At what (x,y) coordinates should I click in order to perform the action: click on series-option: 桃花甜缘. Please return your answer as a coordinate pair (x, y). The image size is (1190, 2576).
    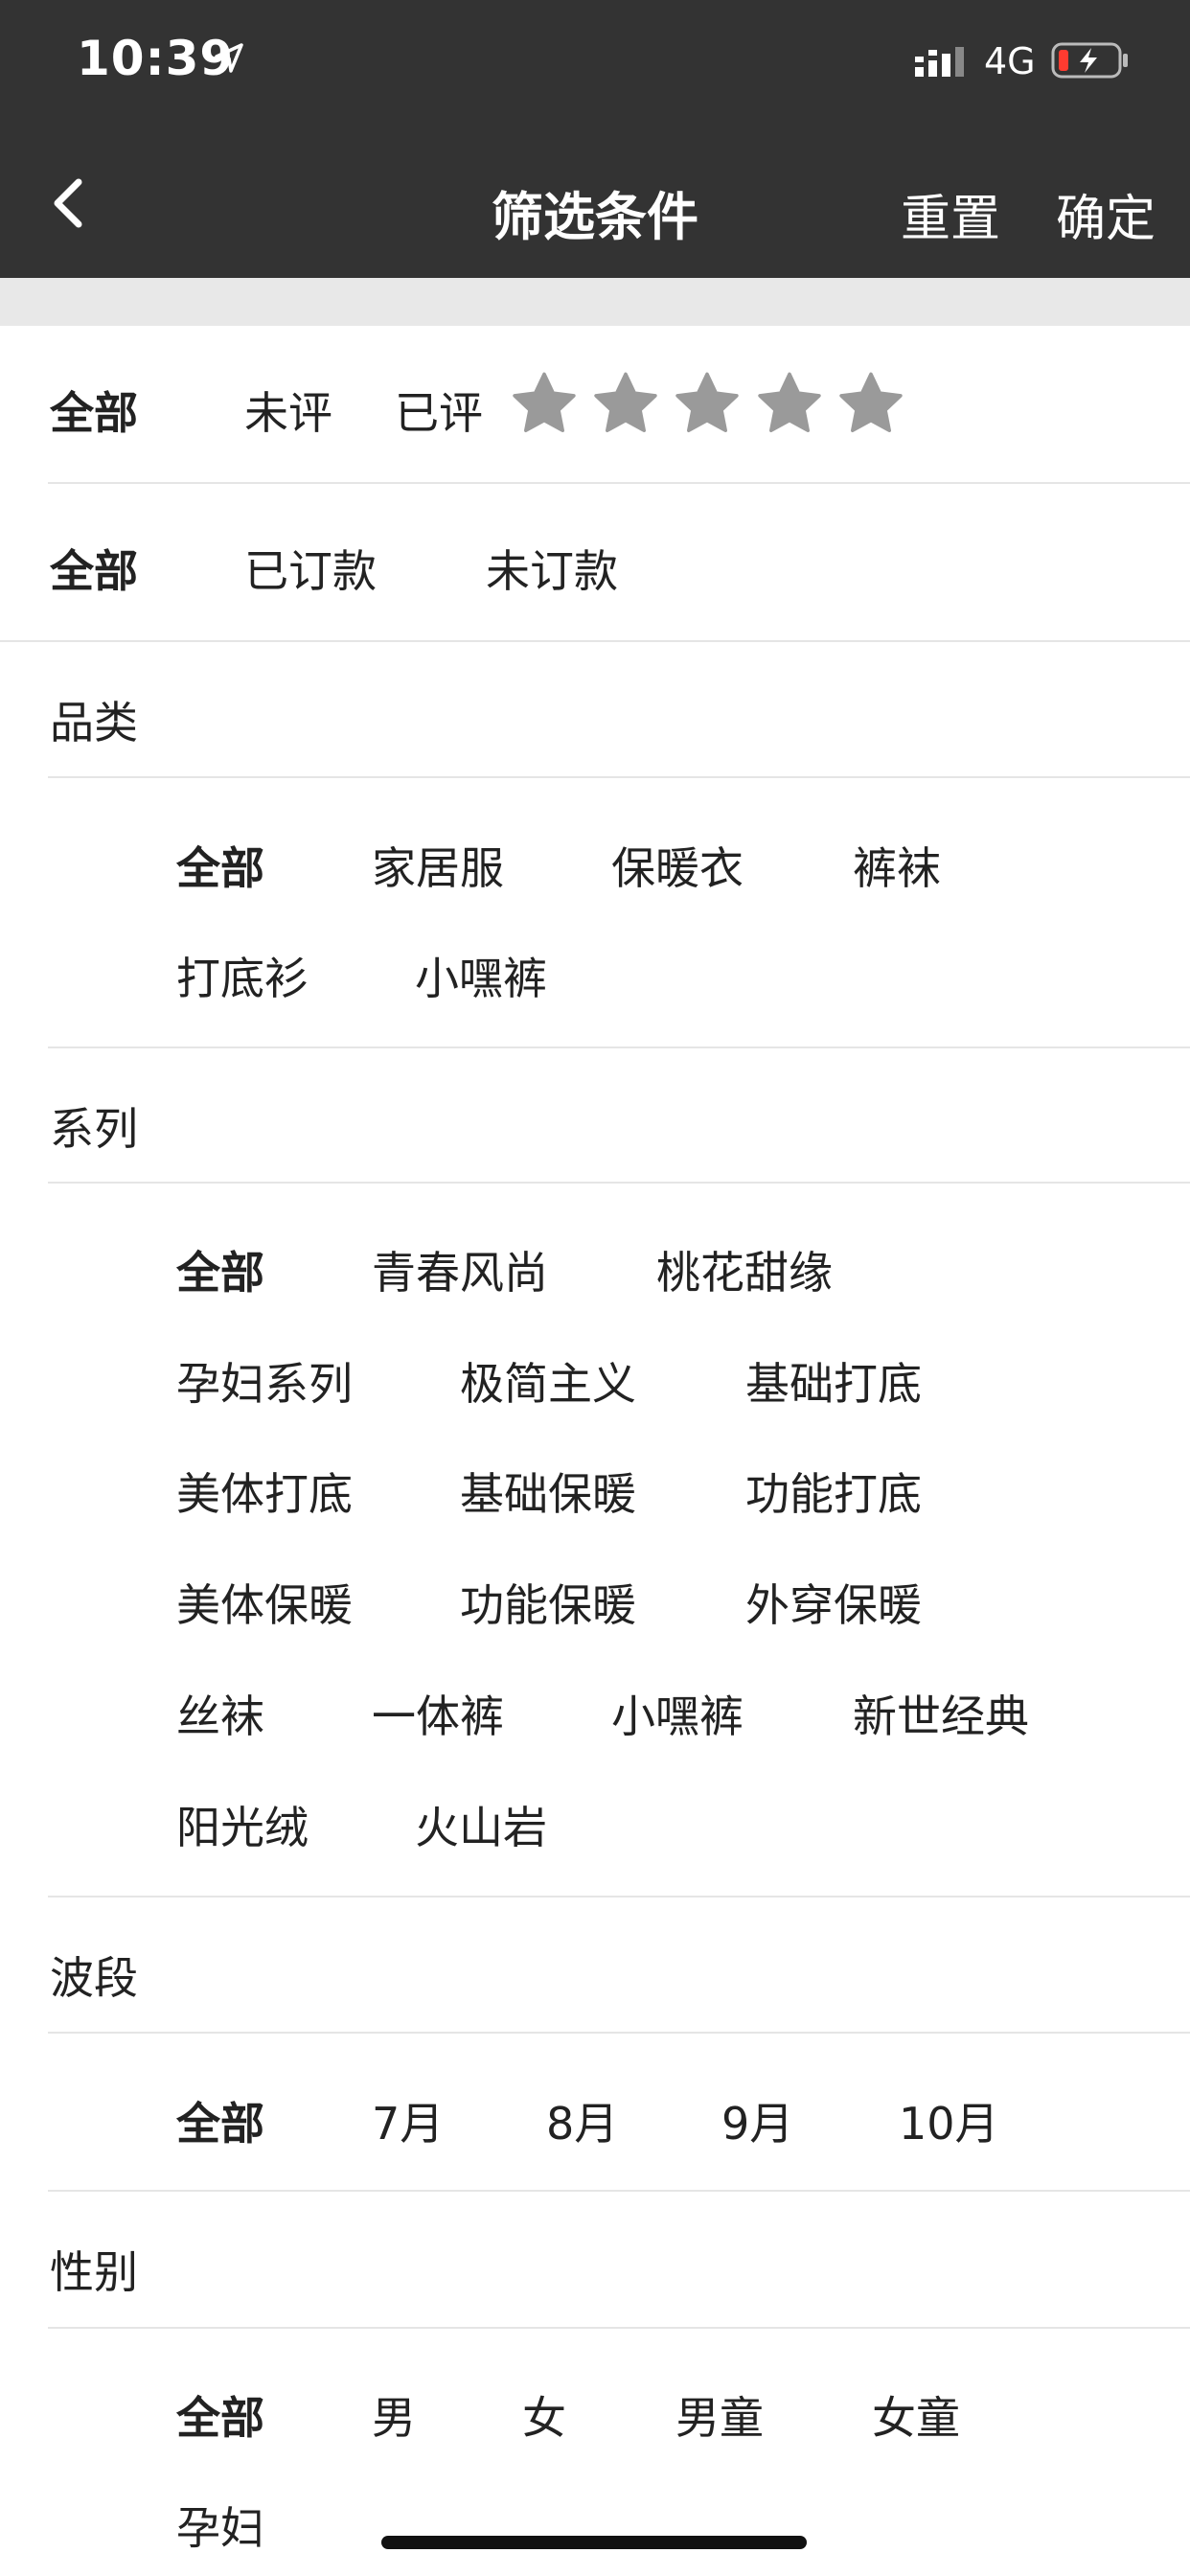
    Looking at the image, I should click on (745, 1269).